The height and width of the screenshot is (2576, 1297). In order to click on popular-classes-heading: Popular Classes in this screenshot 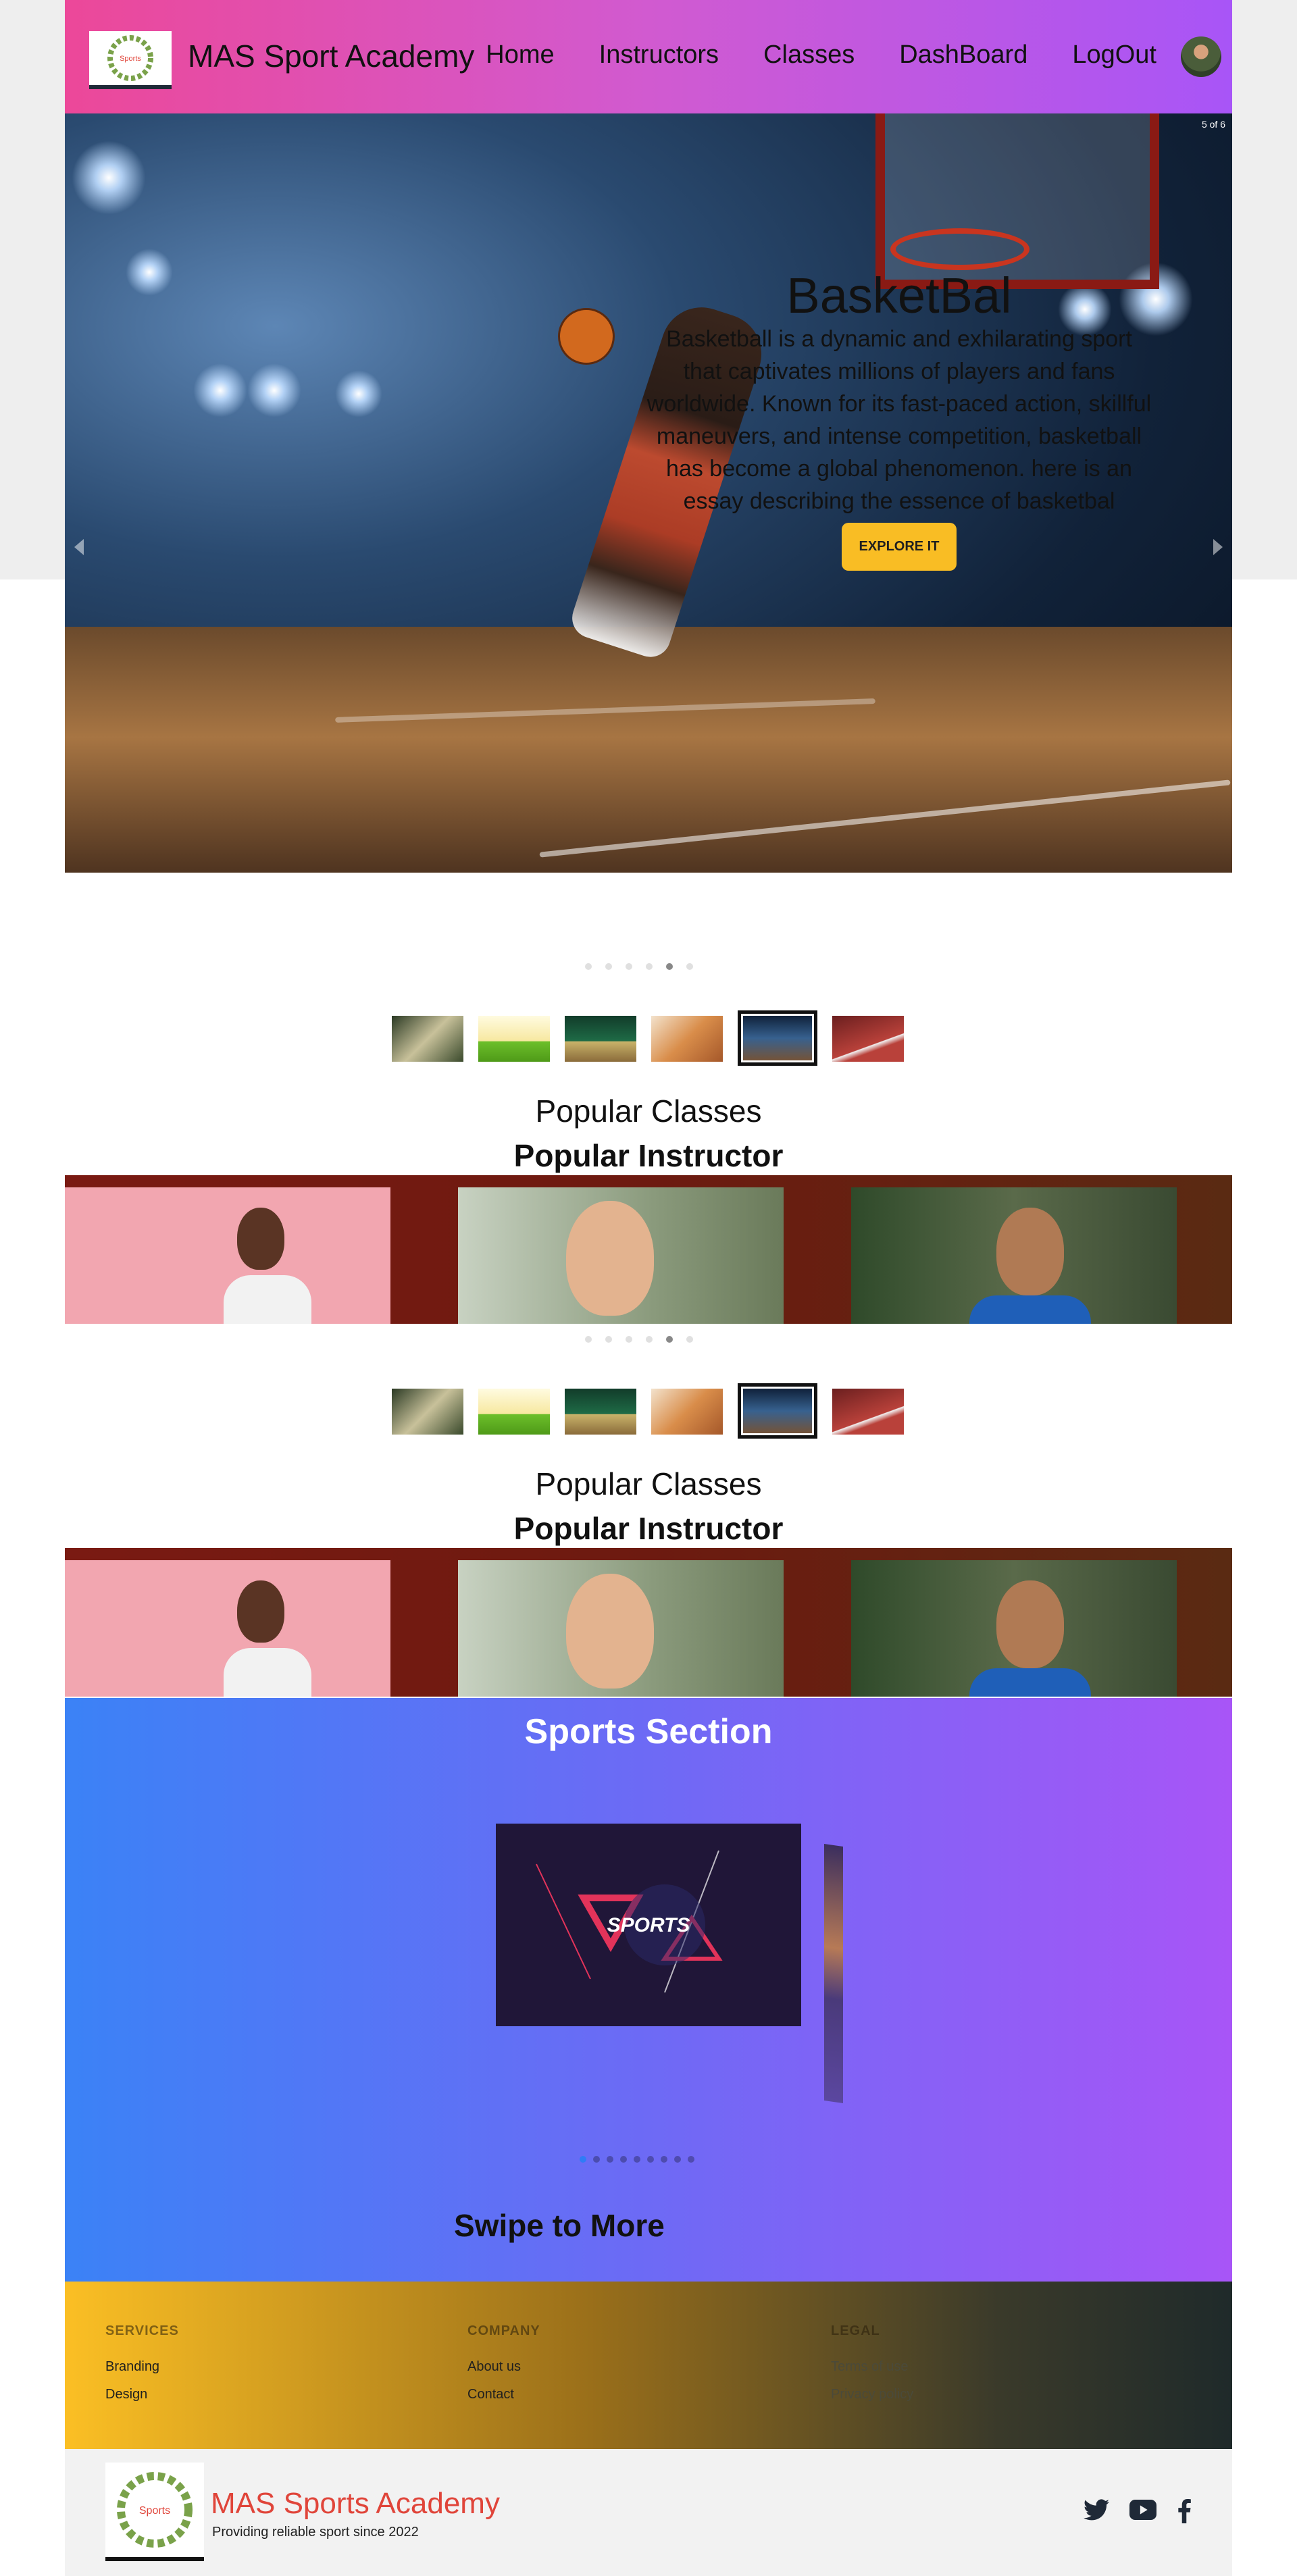, I will do `click(648, 1483)`.